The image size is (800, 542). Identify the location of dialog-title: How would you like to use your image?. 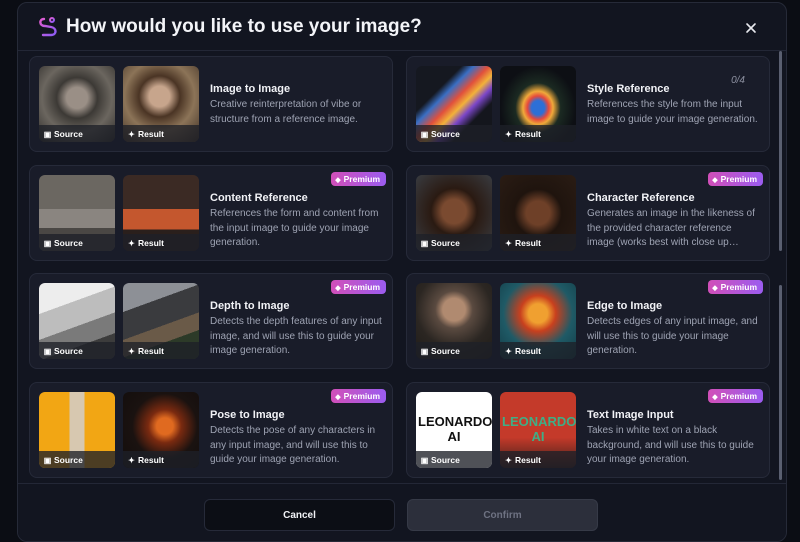
(244, 26).